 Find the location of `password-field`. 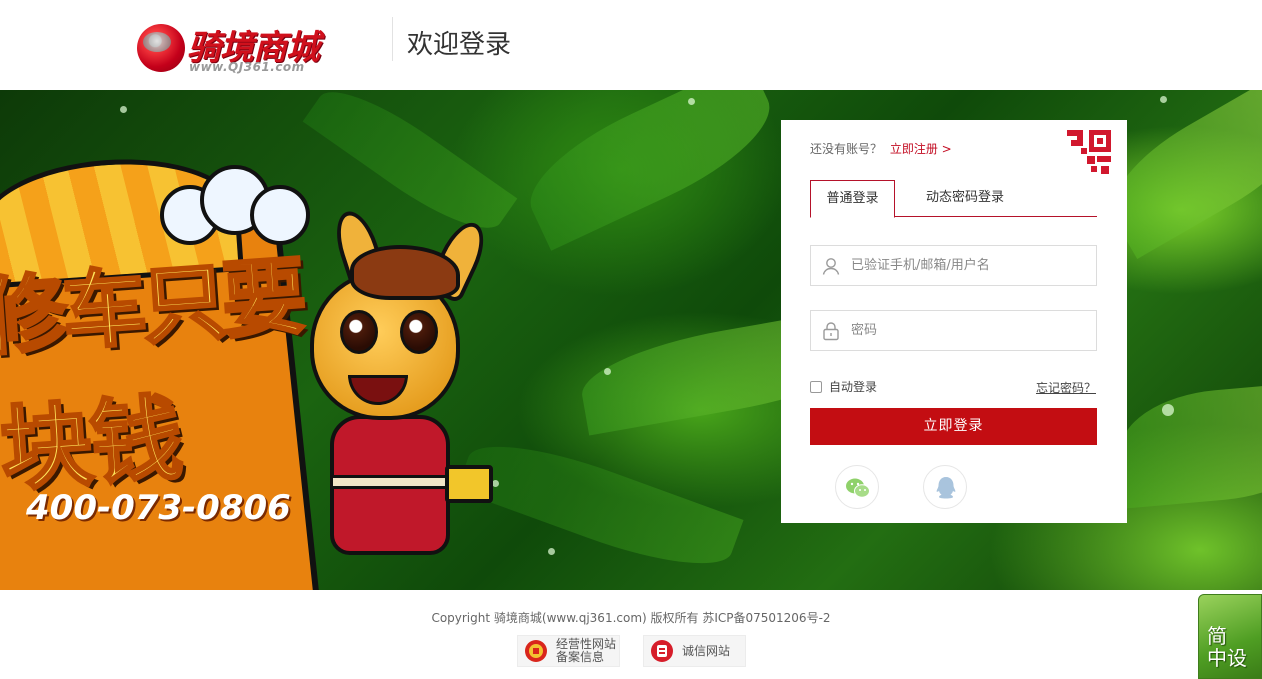

password-field is located at coordinates (953, 330).